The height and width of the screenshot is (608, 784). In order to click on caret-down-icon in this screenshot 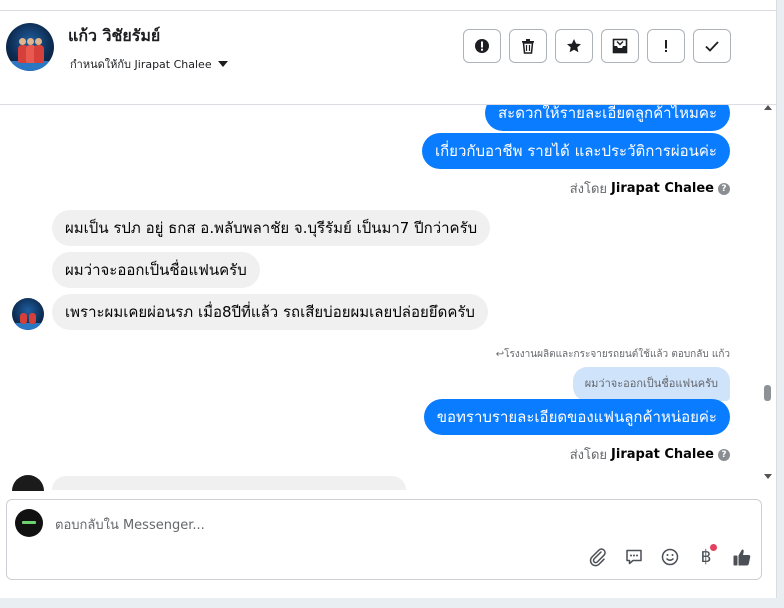, I will do `click(222, 64)`.